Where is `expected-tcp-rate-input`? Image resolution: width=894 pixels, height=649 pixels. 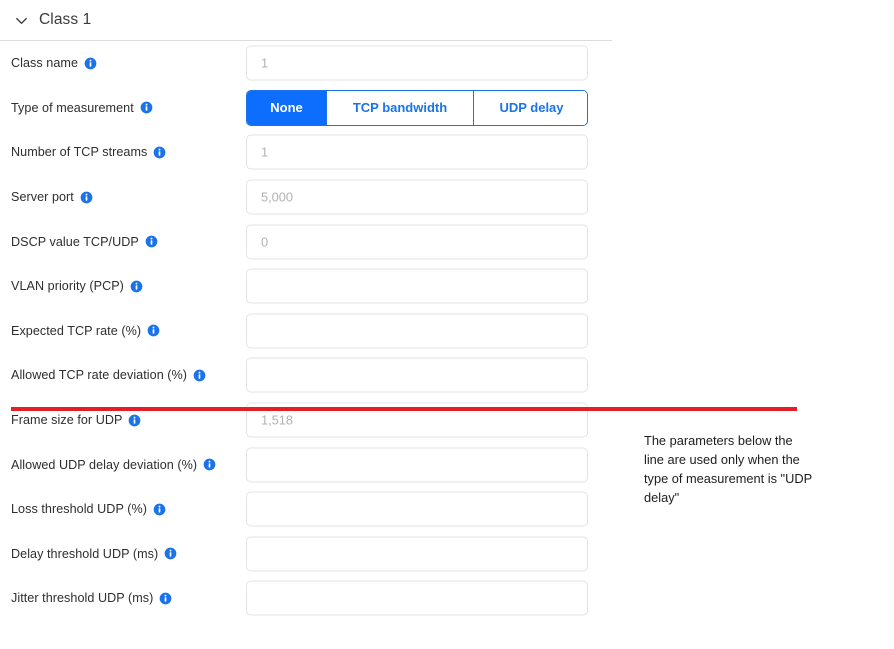
expected-tcp-rate-input is located at coordinates (417, 331).